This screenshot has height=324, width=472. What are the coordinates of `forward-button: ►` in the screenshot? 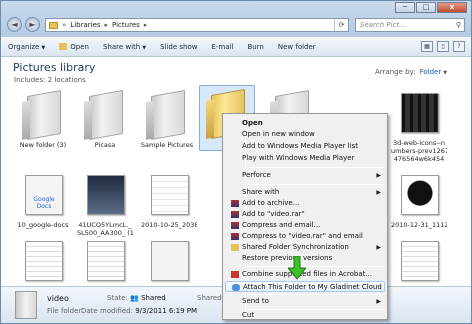 It's located at (32, 24).